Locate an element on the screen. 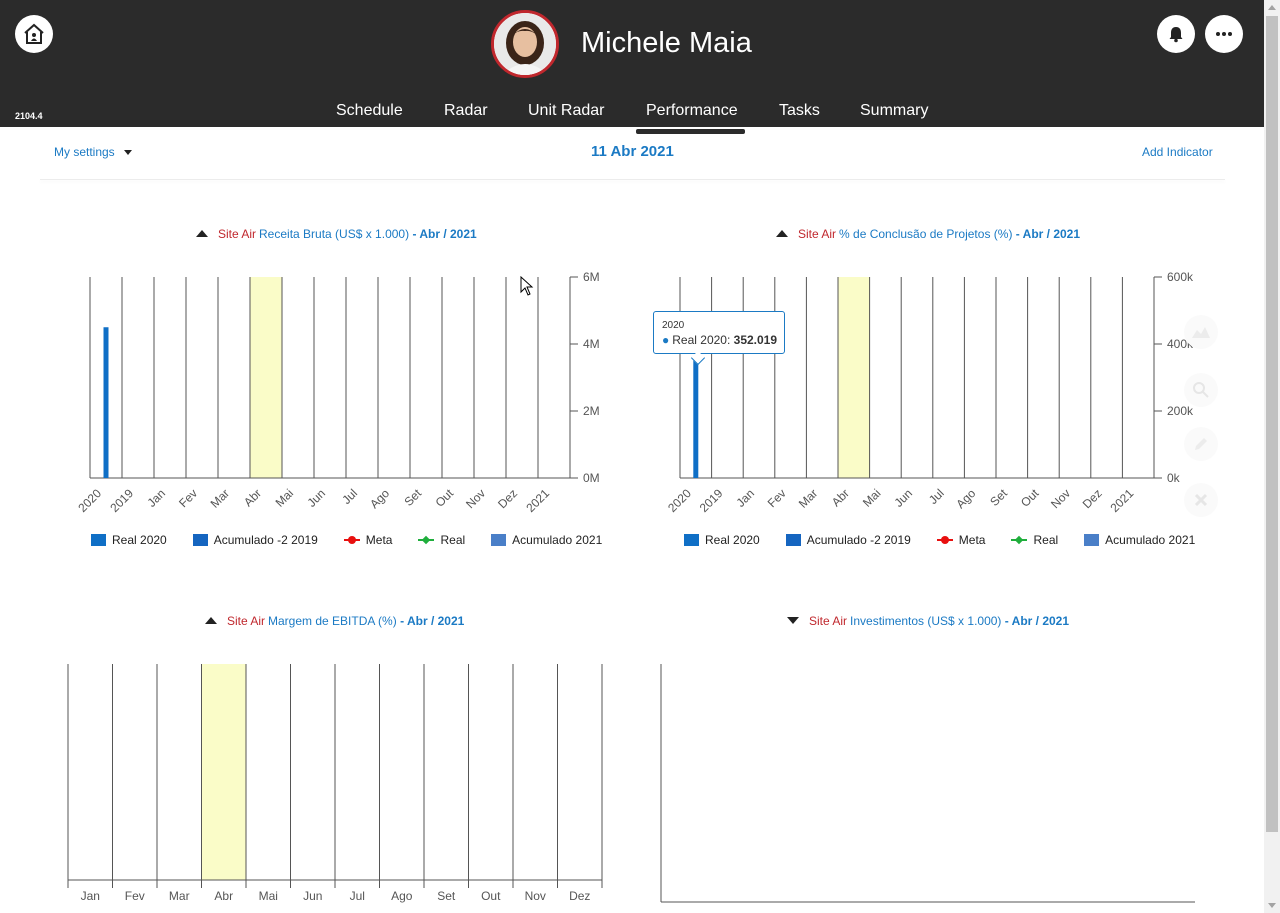 The image size is (1280, 913). user-name: Michele Maia is located at coordinates (666, 43).